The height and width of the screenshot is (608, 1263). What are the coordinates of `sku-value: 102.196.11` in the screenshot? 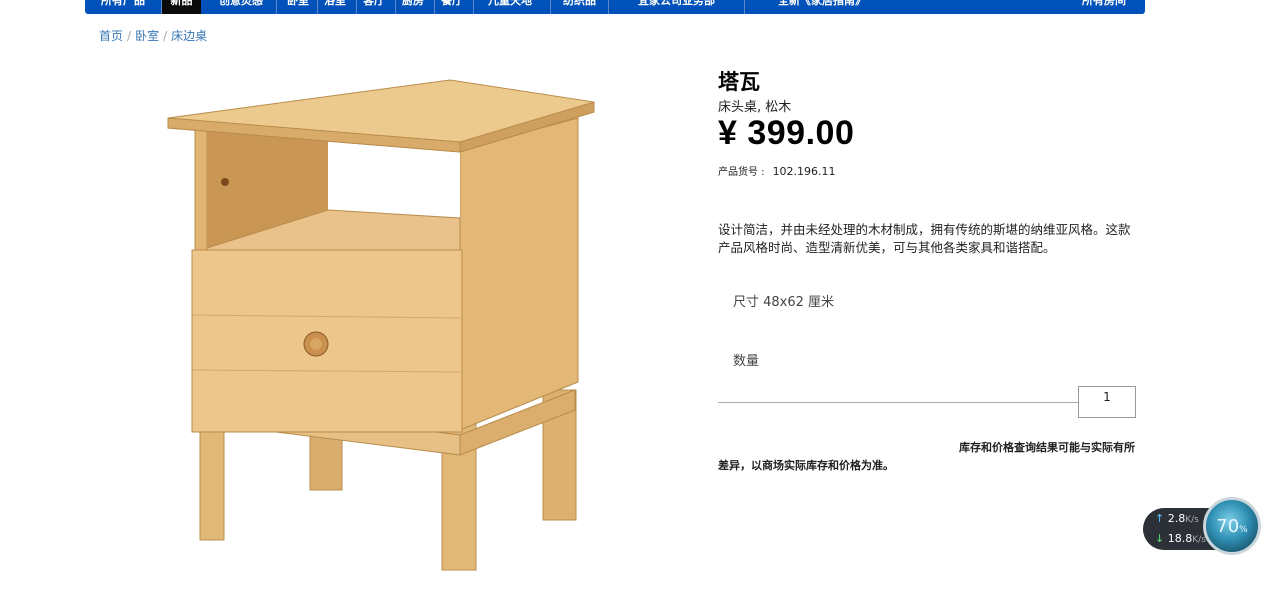 It's located at (804, 171).